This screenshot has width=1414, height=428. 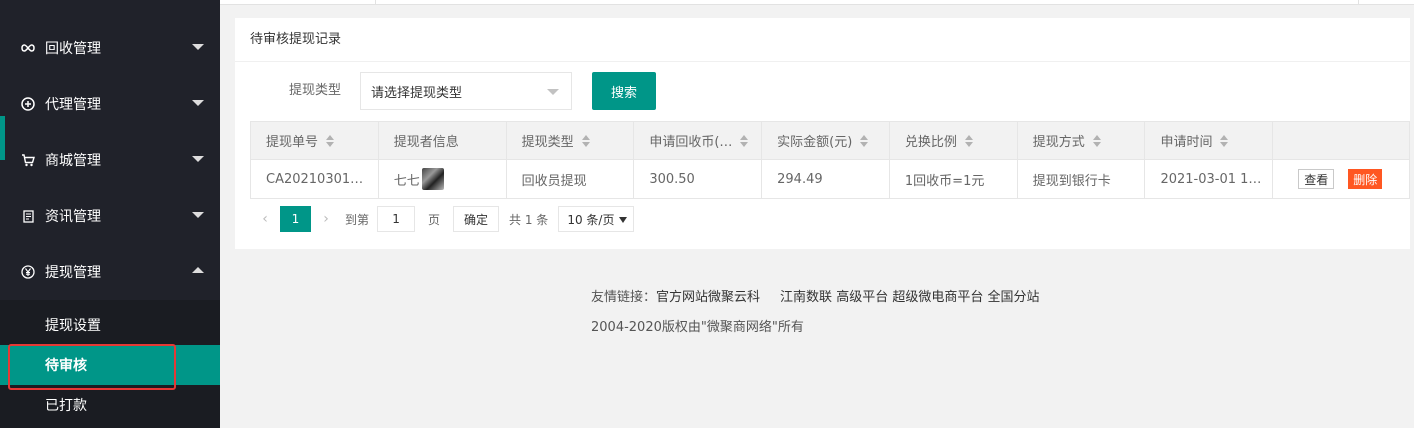 What do you see at coordinates (198, 270) in the screenshot?
I see `chevron-up-icon` at bounding box center [198, 270].